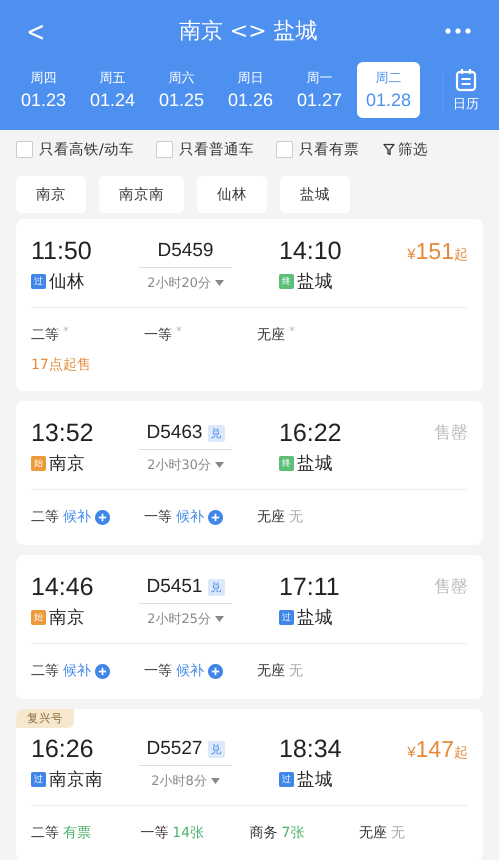  What do you see at coordinates (388, 149) in the screenshot?
I see `filter-icon` at bounding box center [388, 149].